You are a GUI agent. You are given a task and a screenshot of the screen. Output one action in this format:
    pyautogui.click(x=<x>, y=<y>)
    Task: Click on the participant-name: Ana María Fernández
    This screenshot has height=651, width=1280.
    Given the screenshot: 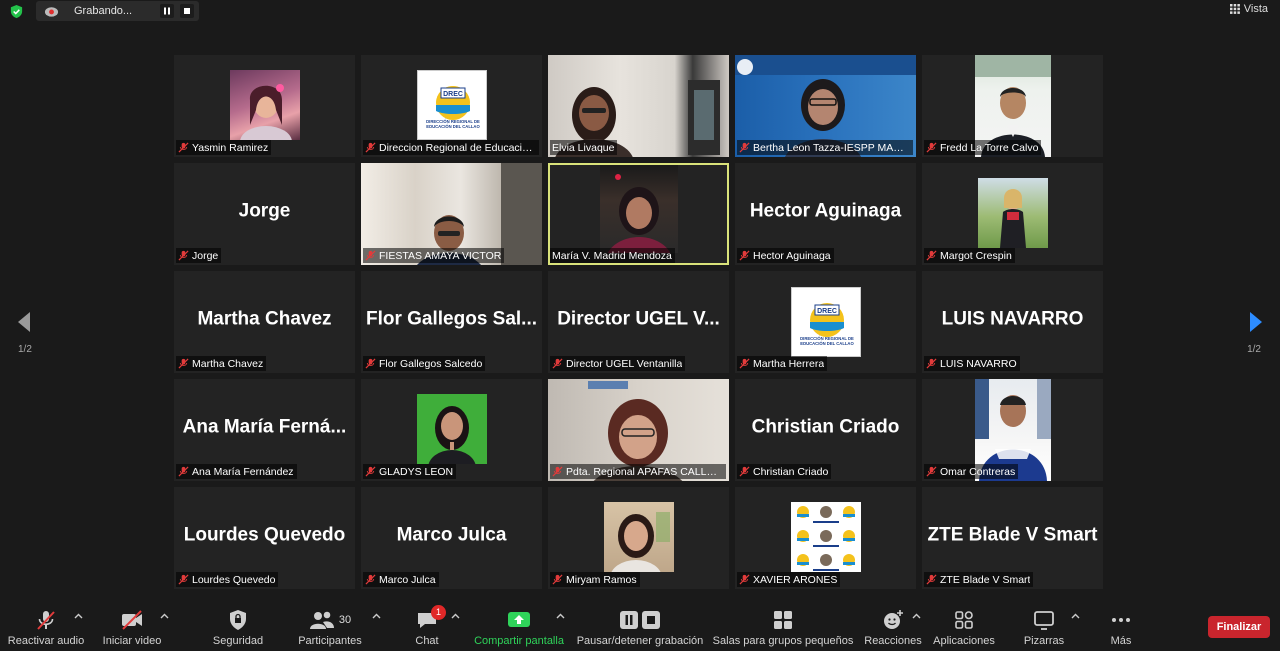 What is the action you would take?
    pyautogui.click(x=243, y=471)
    